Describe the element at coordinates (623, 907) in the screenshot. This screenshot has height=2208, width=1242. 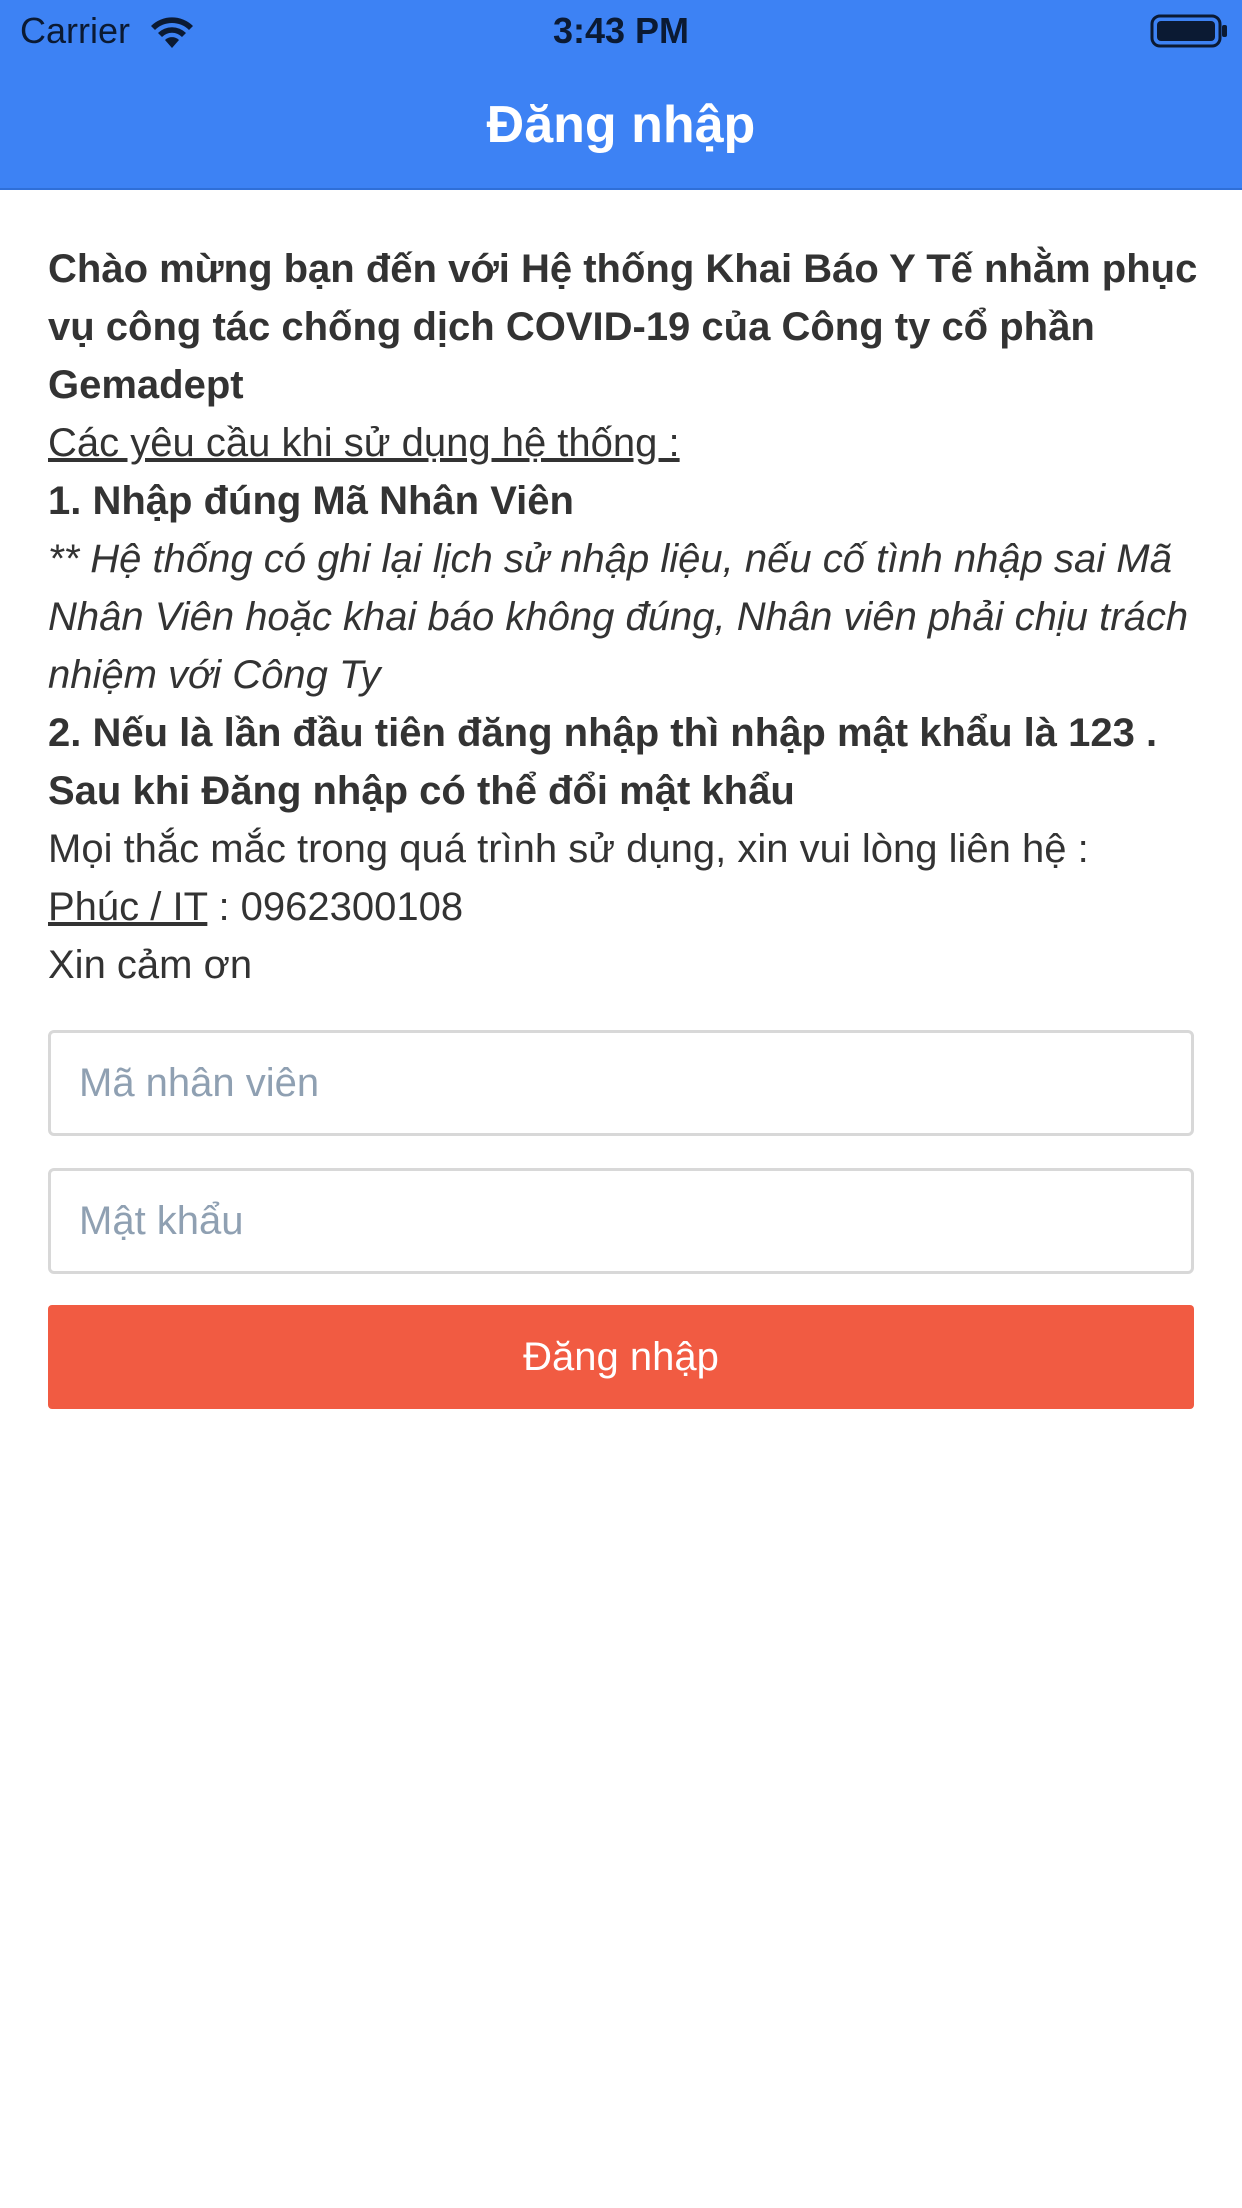
I see `contact-line: Phúc / IT : 0962300108` at that location.